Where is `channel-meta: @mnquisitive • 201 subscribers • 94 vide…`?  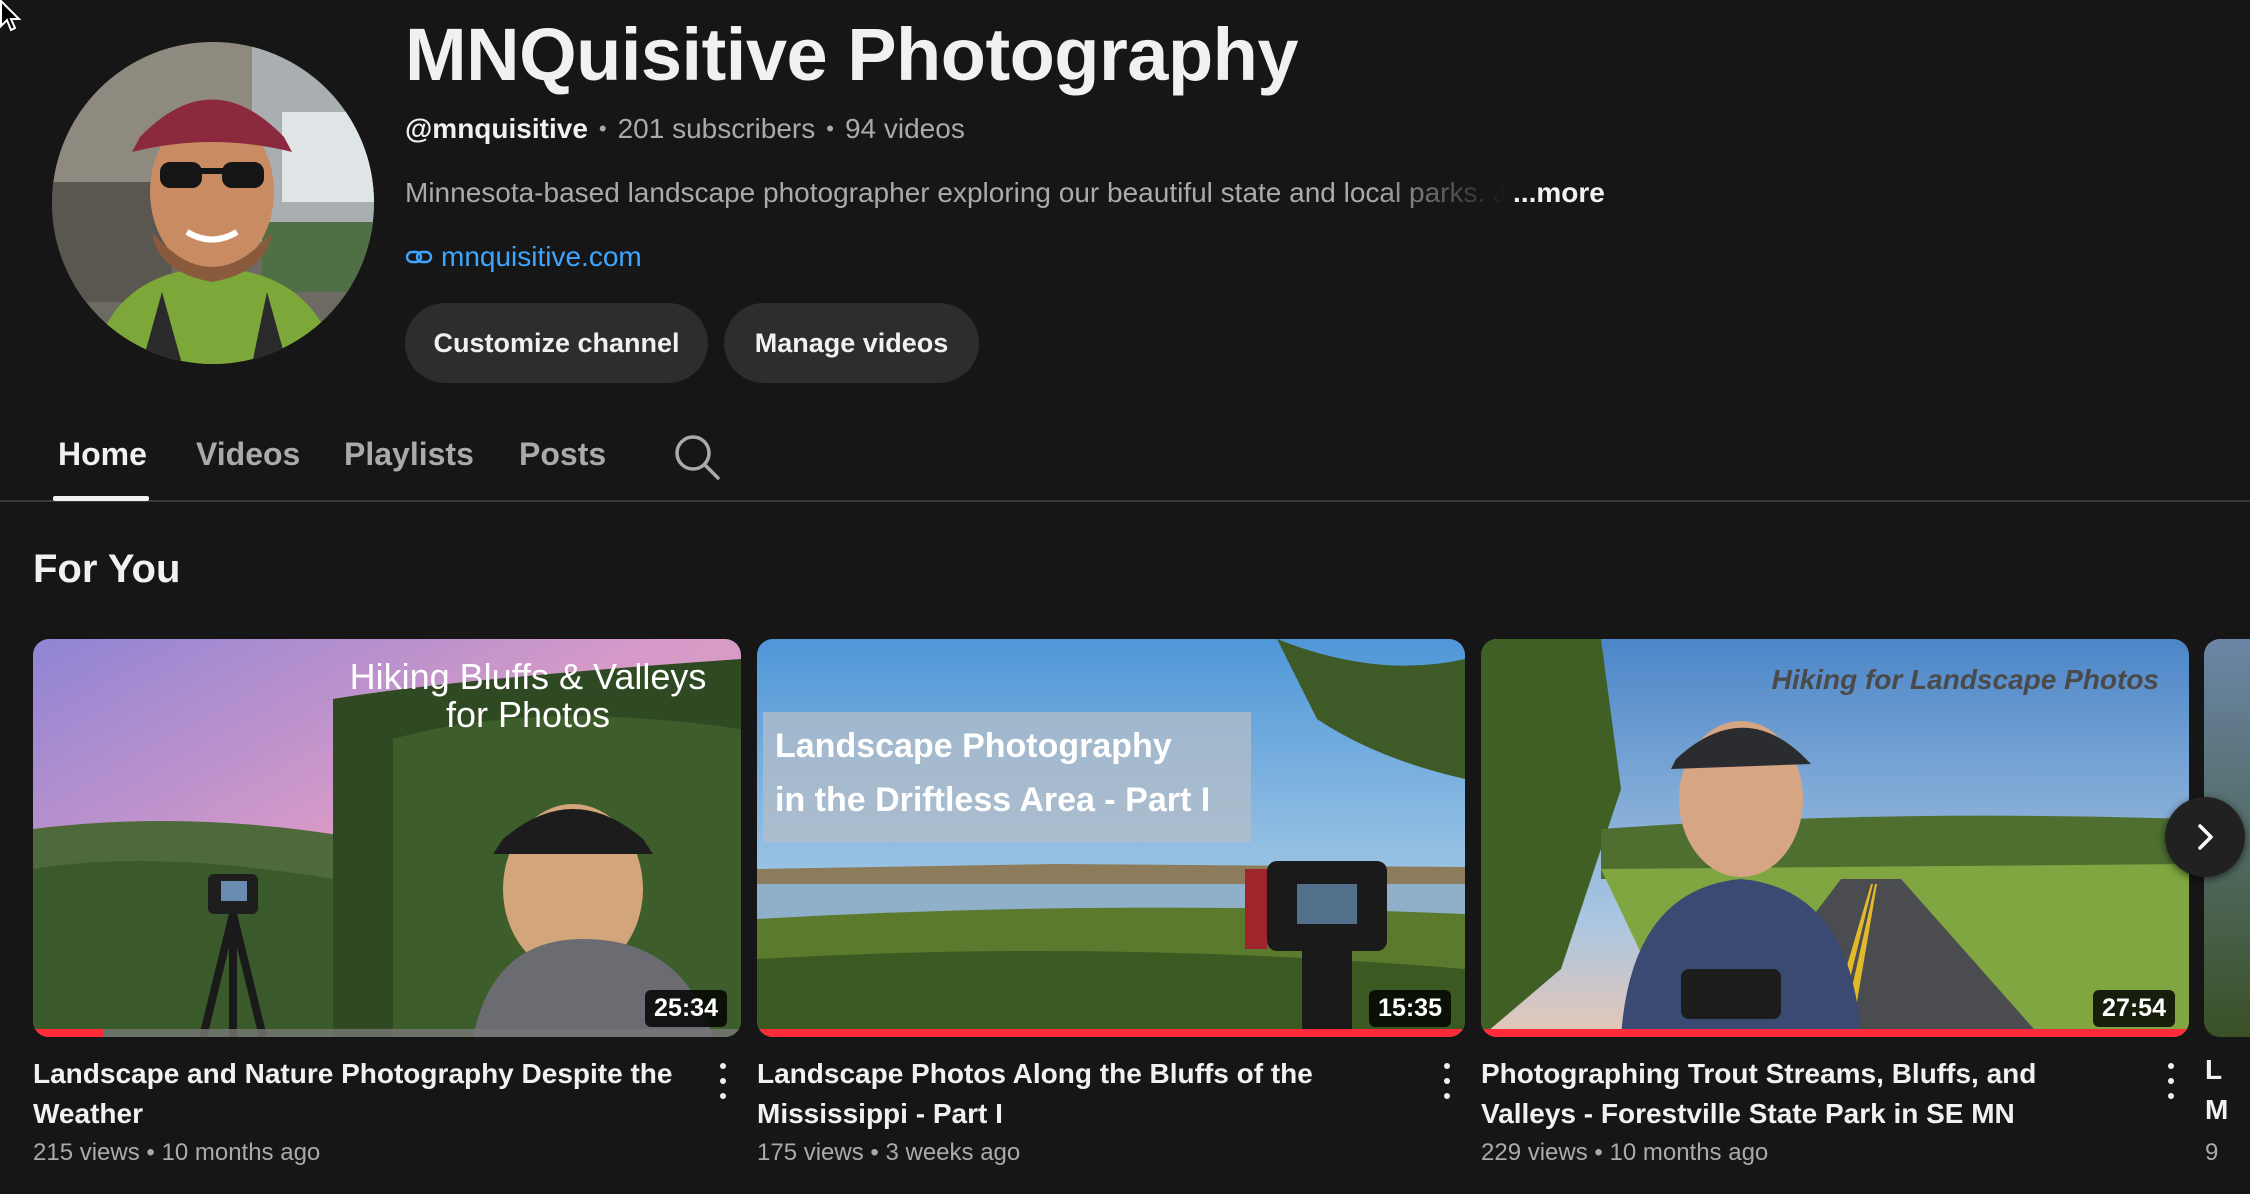 channel-meta: @mnquisitive • 201 subscribers • 94 vide… is located at coordinates (685, 129).